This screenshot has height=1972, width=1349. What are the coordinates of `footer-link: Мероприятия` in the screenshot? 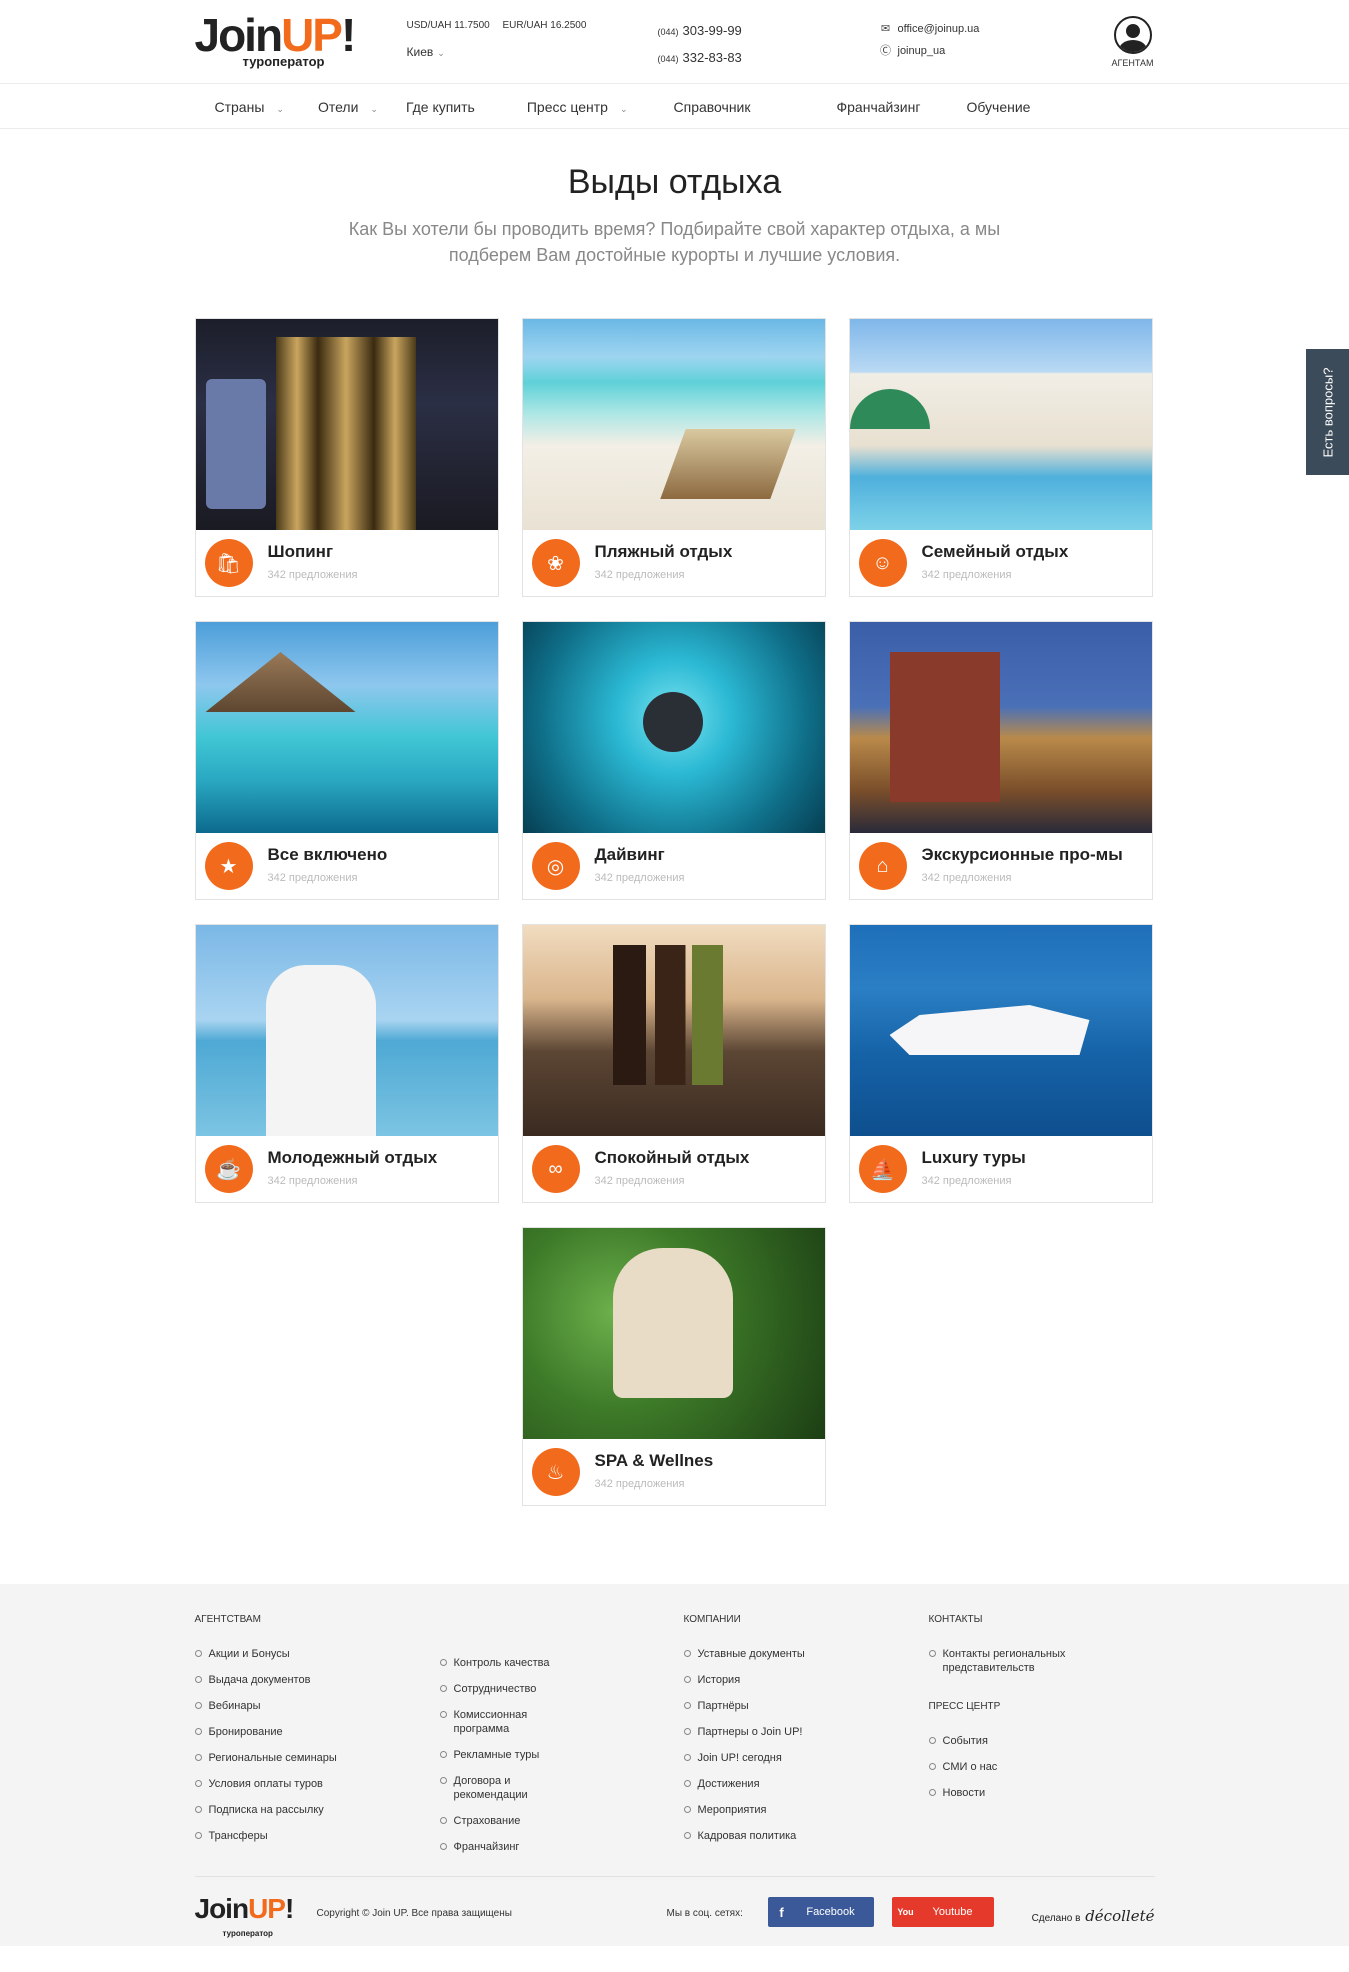 It's located at (744, 1810).